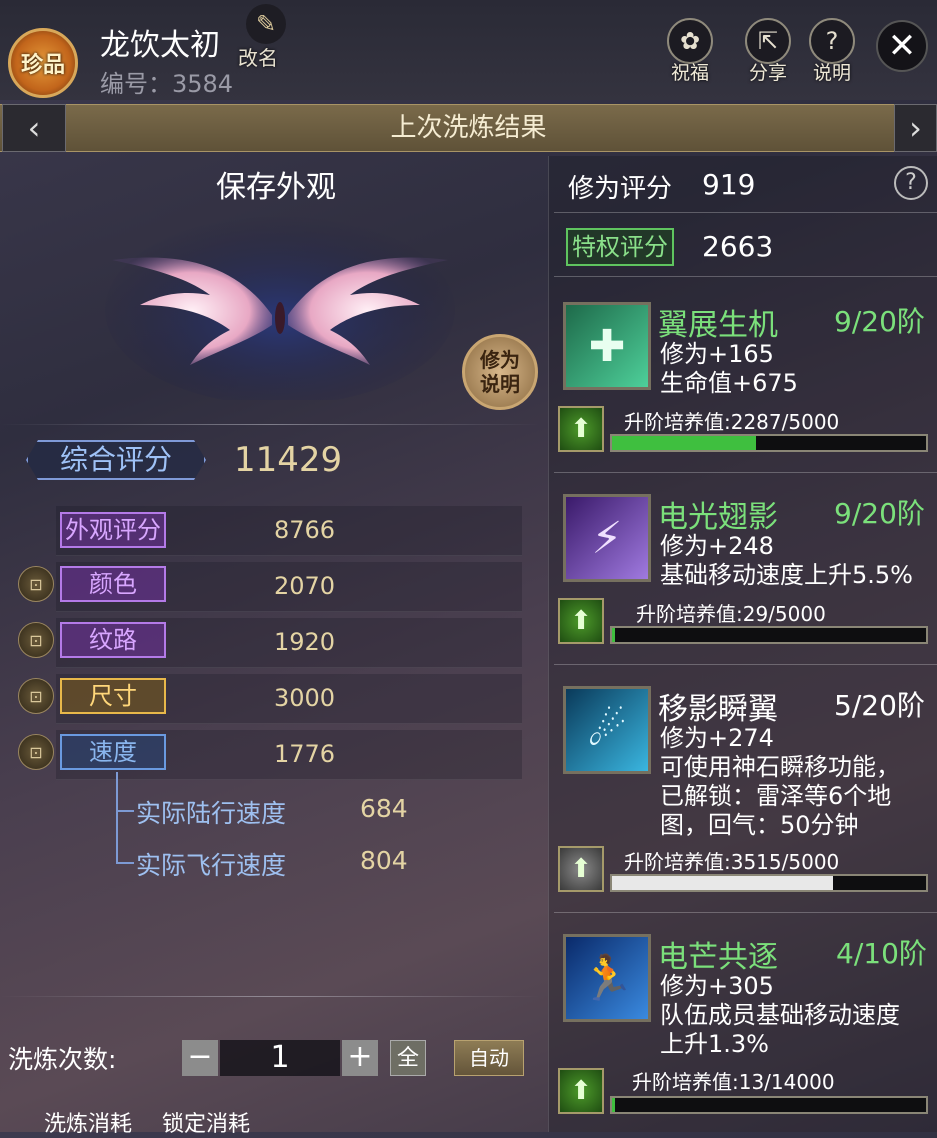 Image resolution: width=937 pixels, height=1138 pixels. I want to click on skill-tier: 4/10阶, so click(881, 953).